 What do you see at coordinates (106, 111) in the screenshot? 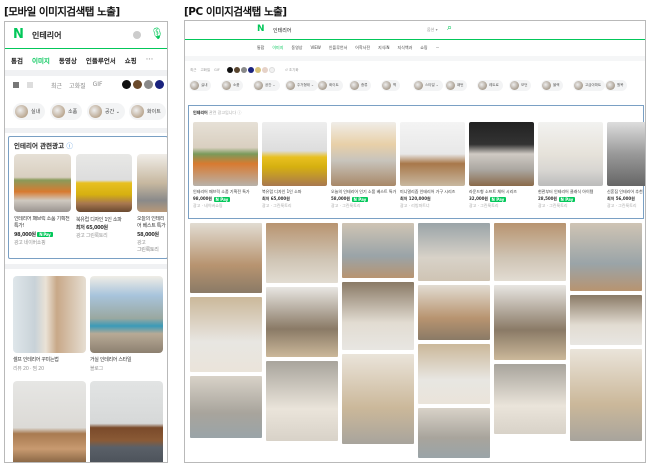
I see `chip-space: 공간 ⌄` at bounding box center [106, 111].